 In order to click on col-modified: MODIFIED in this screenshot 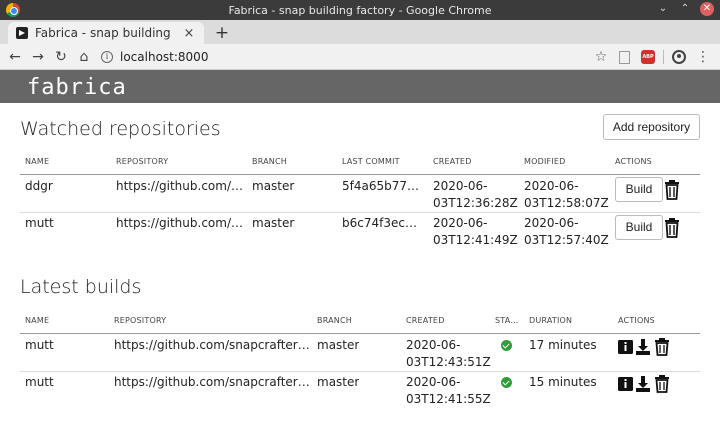, I will do `click(545, 161)`.